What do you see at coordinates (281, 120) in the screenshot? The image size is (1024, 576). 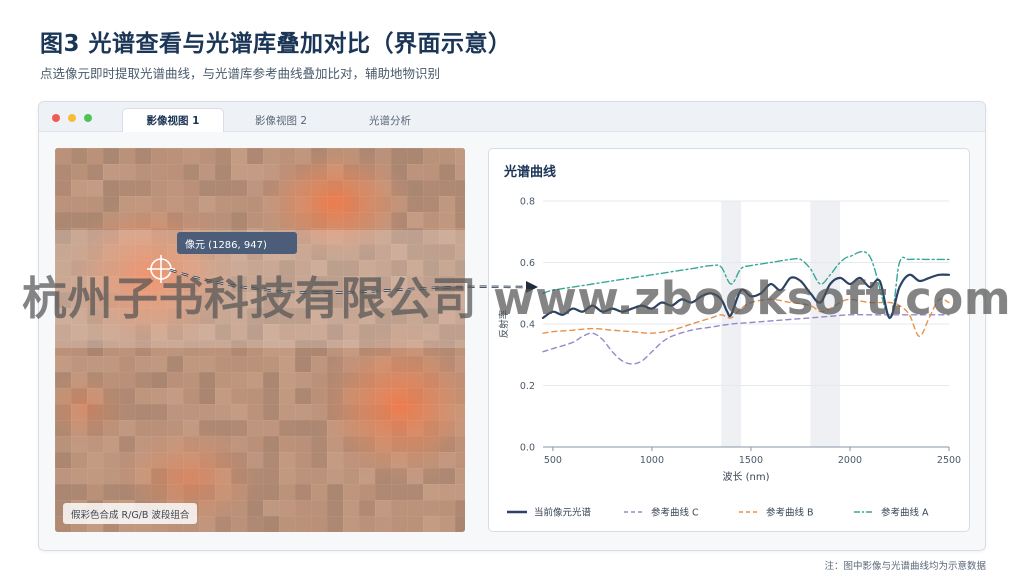 I see `tab-image-view-2: 影像视图 2` at bounding box center [281, 120].